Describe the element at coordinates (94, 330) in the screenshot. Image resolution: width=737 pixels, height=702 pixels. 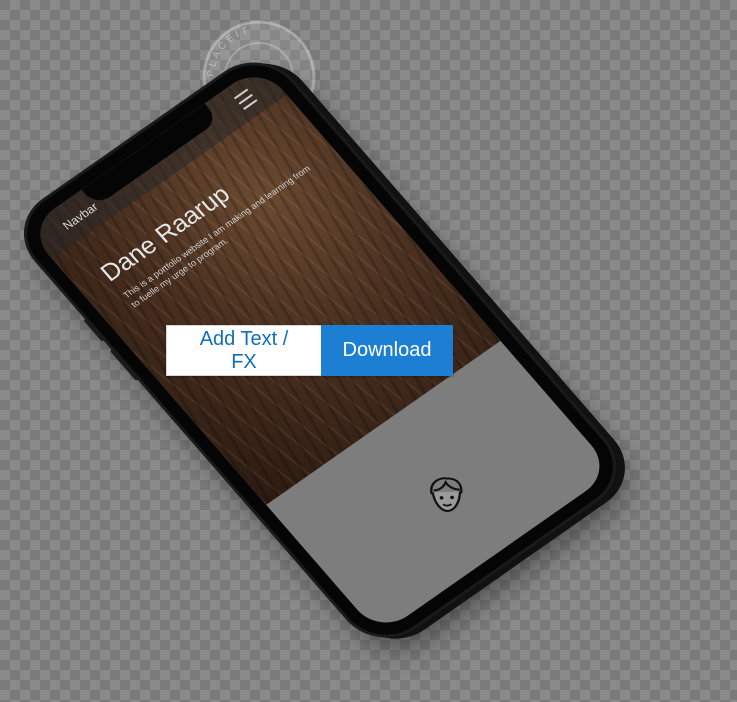
I see `phone-side-button` at that location.